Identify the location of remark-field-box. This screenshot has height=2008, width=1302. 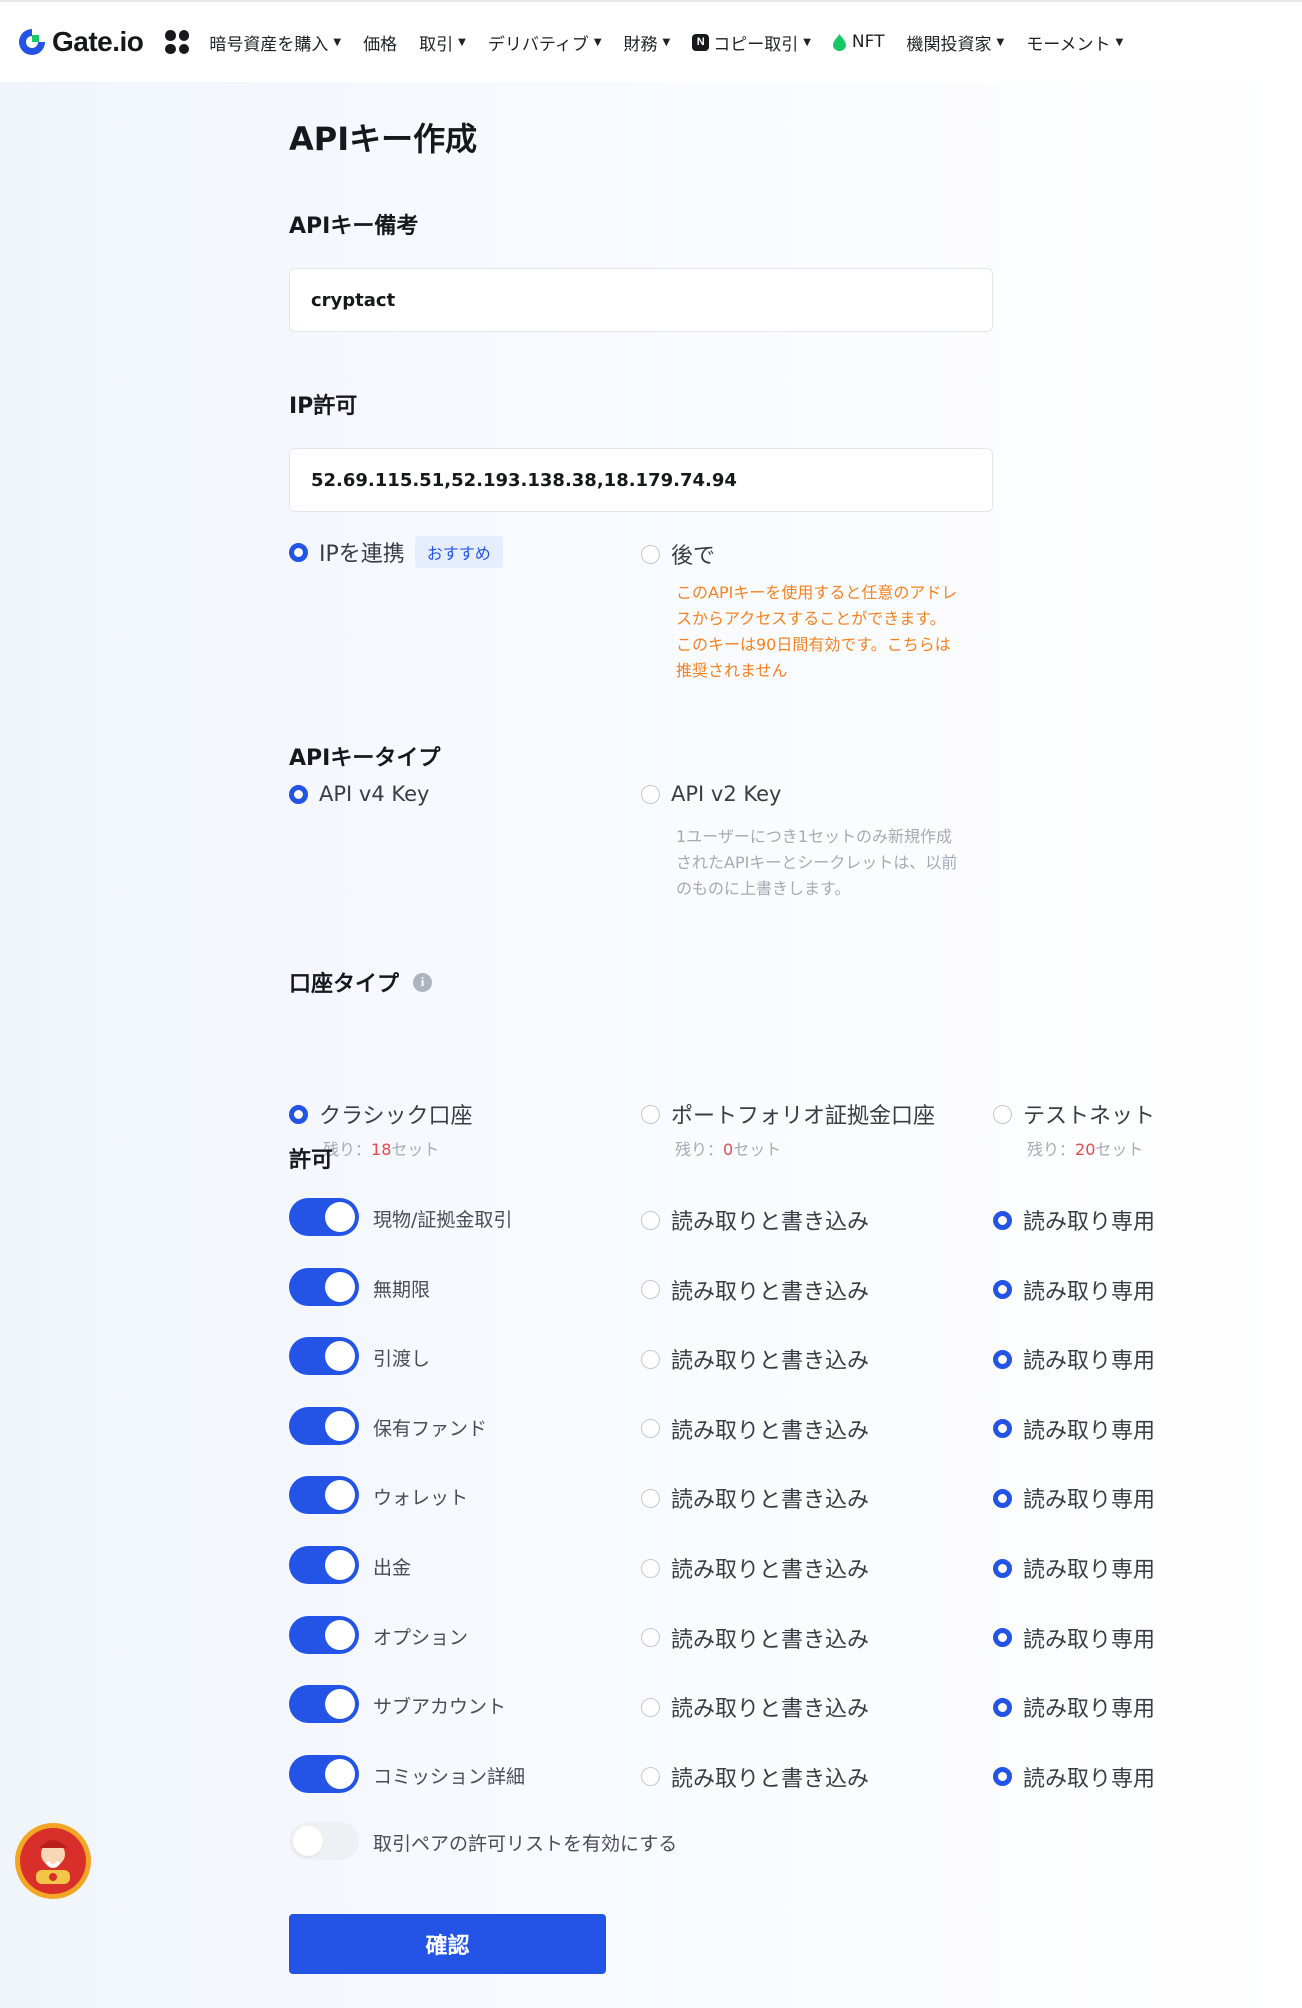
(641, 300).